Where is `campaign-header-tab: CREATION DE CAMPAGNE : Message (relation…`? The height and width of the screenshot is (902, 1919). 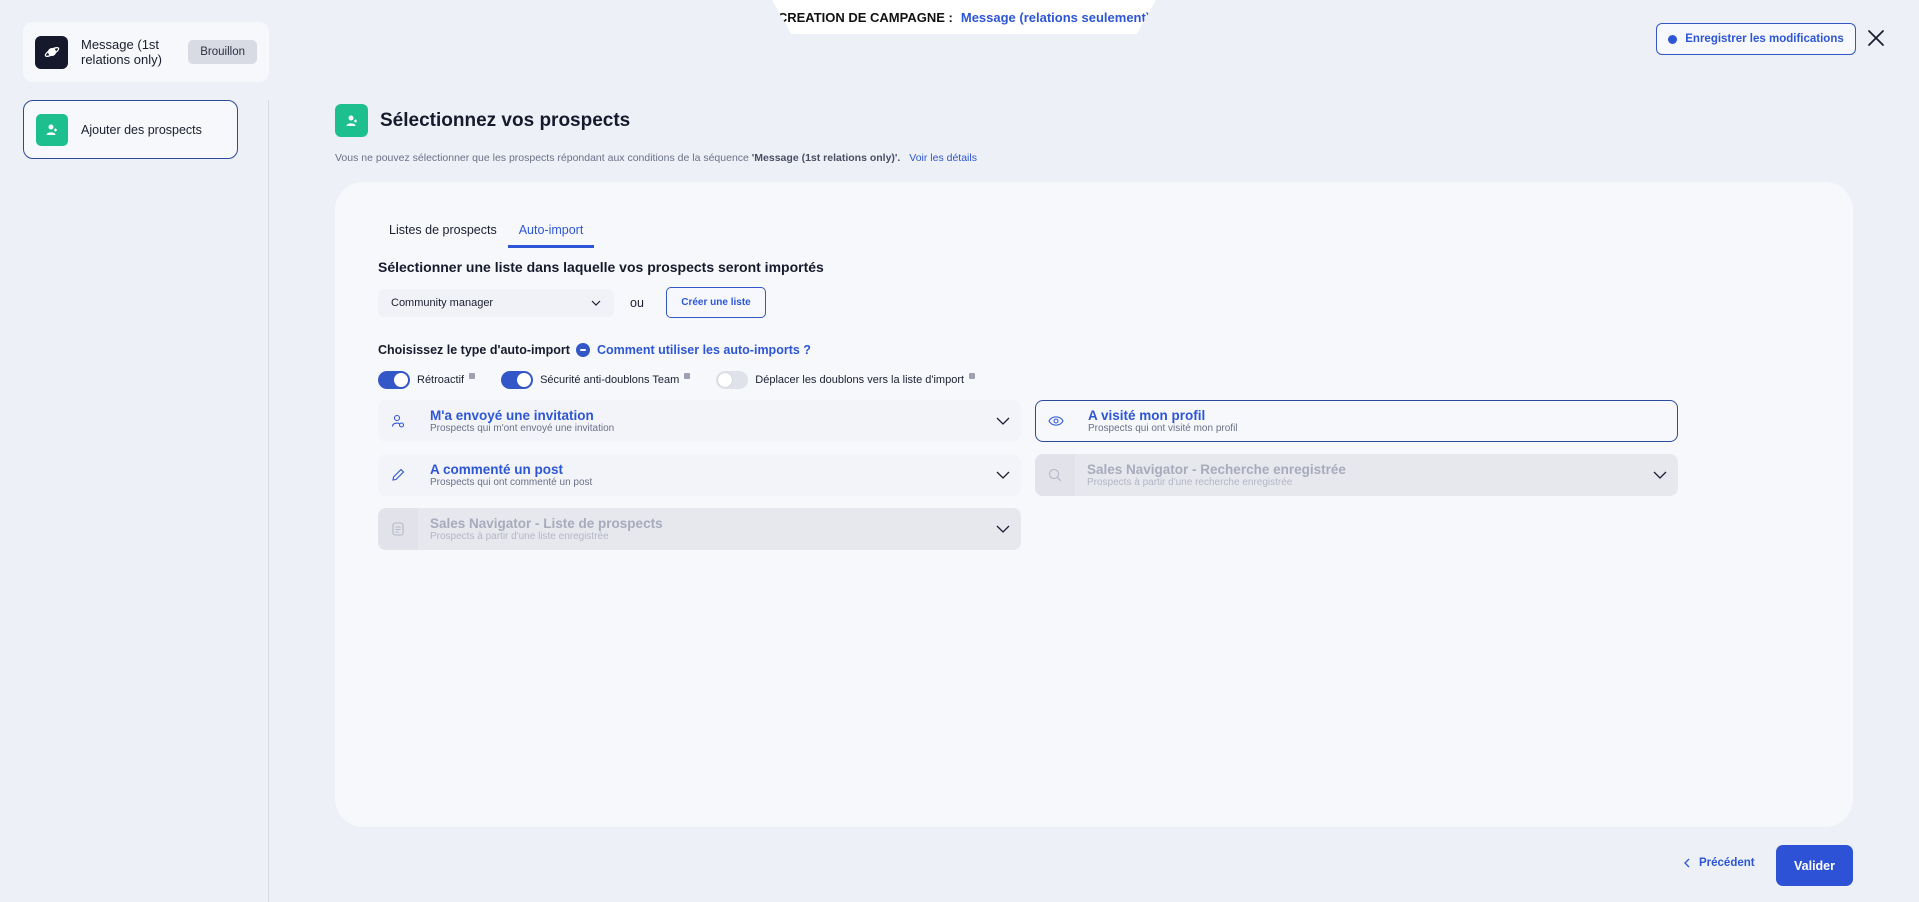
campaign-header-tab: CREATION DE CAMPAGNE : Message (relation… is located at coordinates (964, 17).